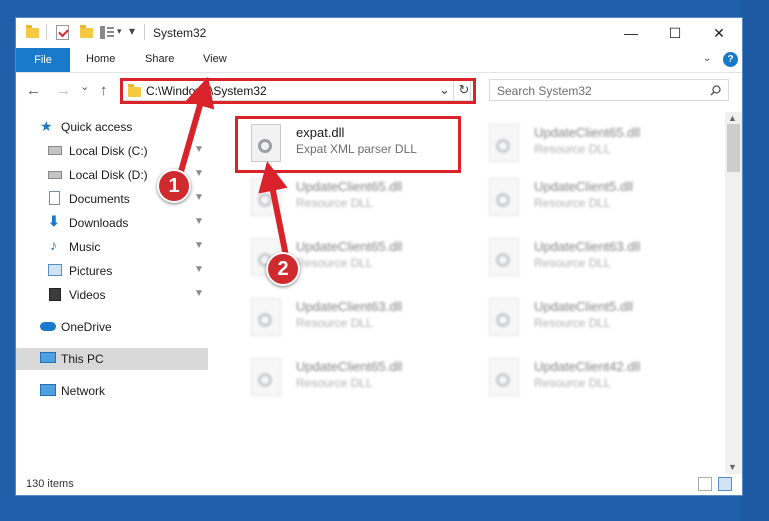  Describe the element at coordinates (108, 151) in the screenshot. I see `sidebar-item-label: Local Disk (C:)` at that location.